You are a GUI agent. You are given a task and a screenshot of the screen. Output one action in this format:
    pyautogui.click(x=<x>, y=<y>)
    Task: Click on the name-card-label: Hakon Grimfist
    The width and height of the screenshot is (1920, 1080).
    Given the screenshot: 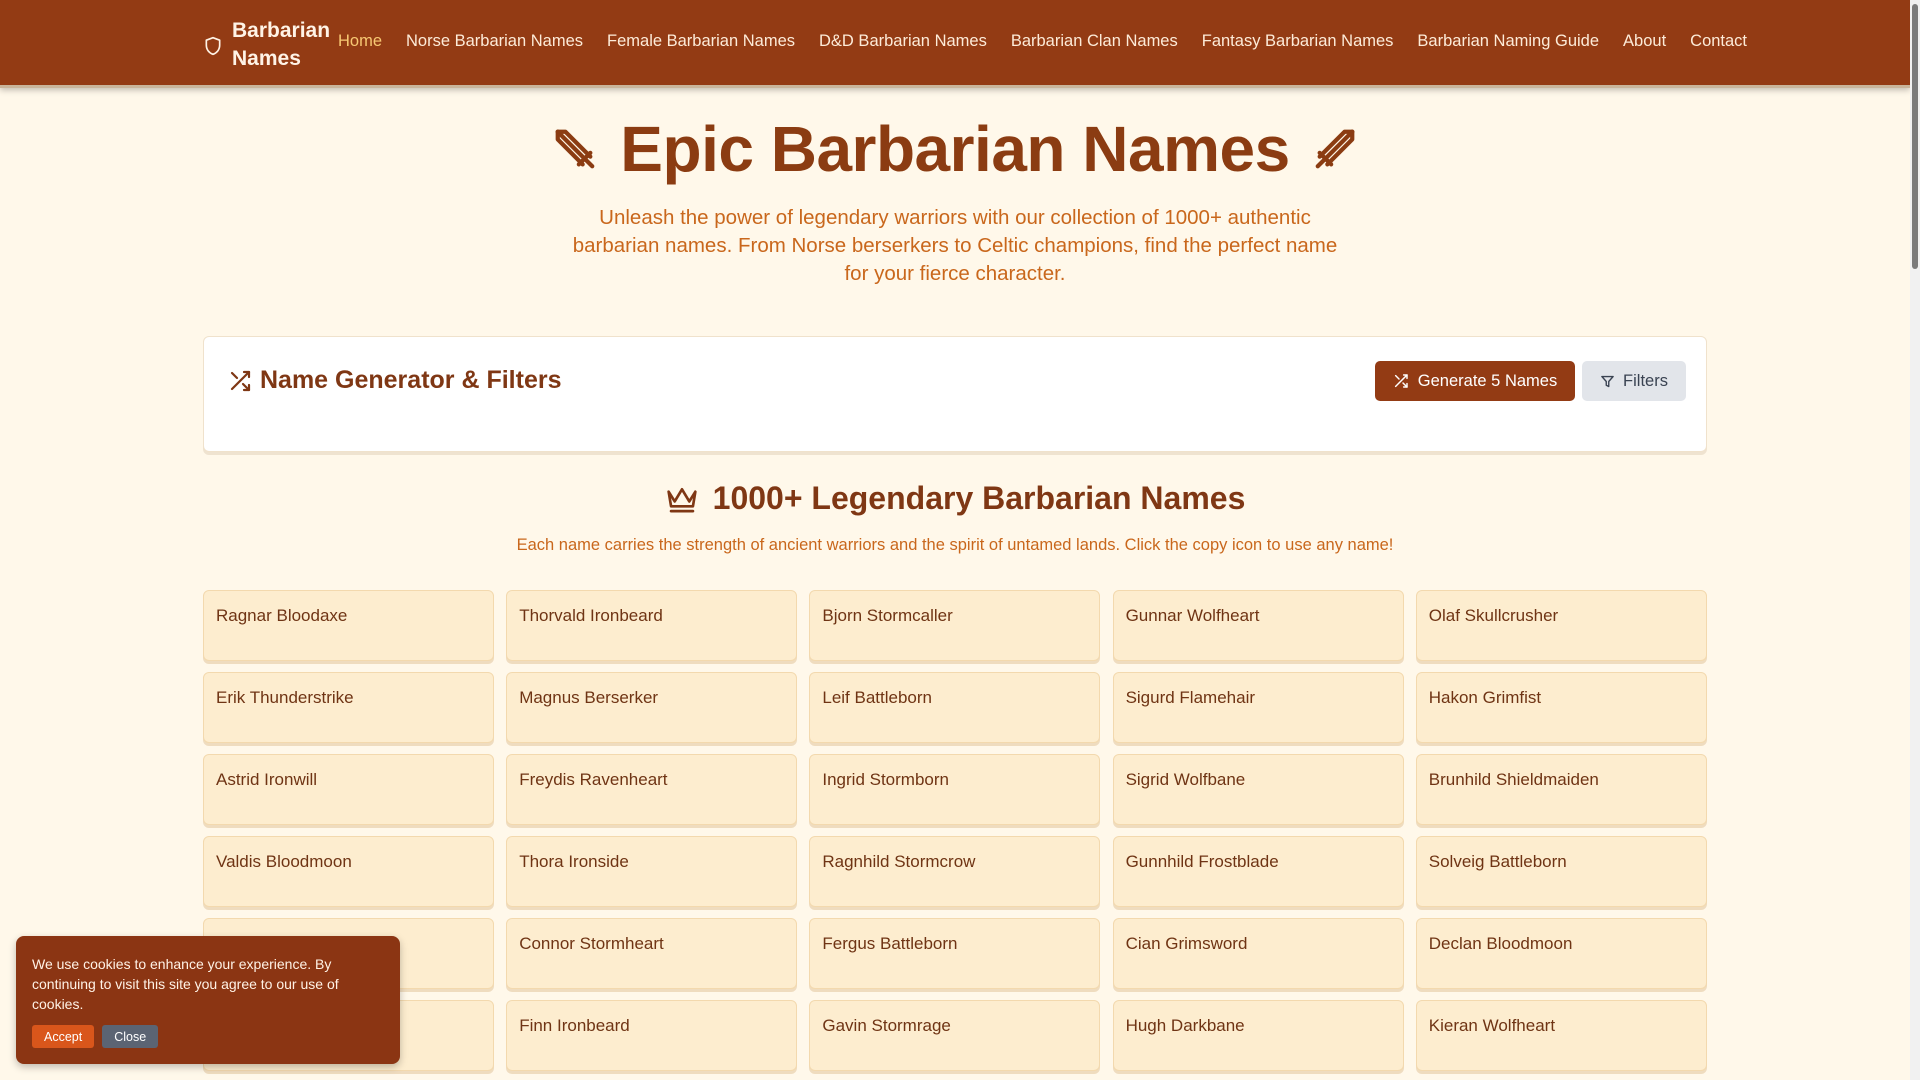 What is the action you would take?
    pyautogui.click(x=1485, y=697)
    